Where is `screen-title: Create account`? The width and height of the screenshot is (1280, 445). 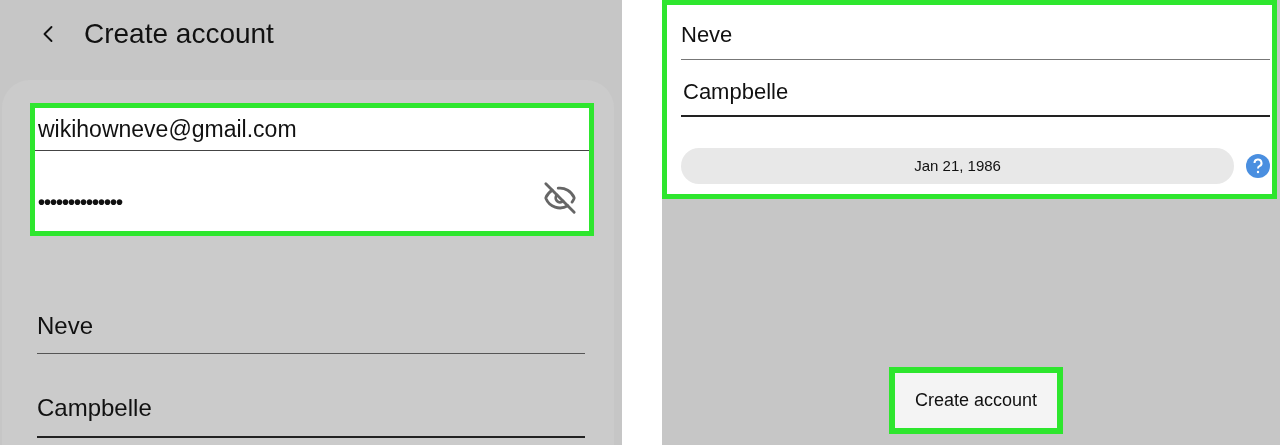
screen-title: Create account is located at coordinates (179, 34).